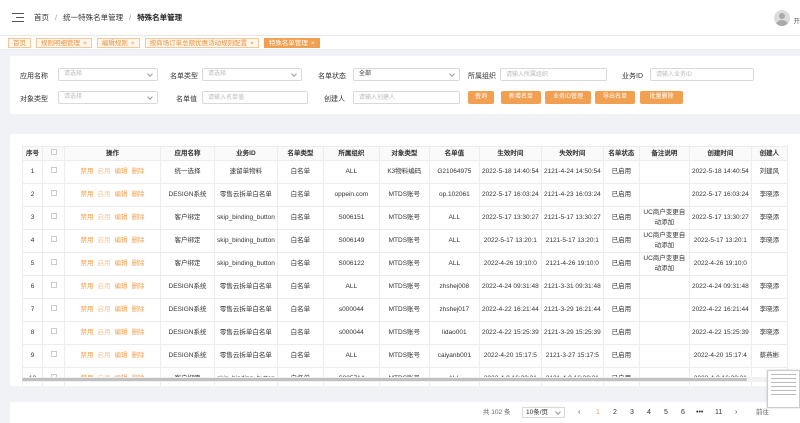  What do you see at coordinates (579, 412) in the screenshot?
I see `prev-page-button: ‹` at bounding box center [579, 412].